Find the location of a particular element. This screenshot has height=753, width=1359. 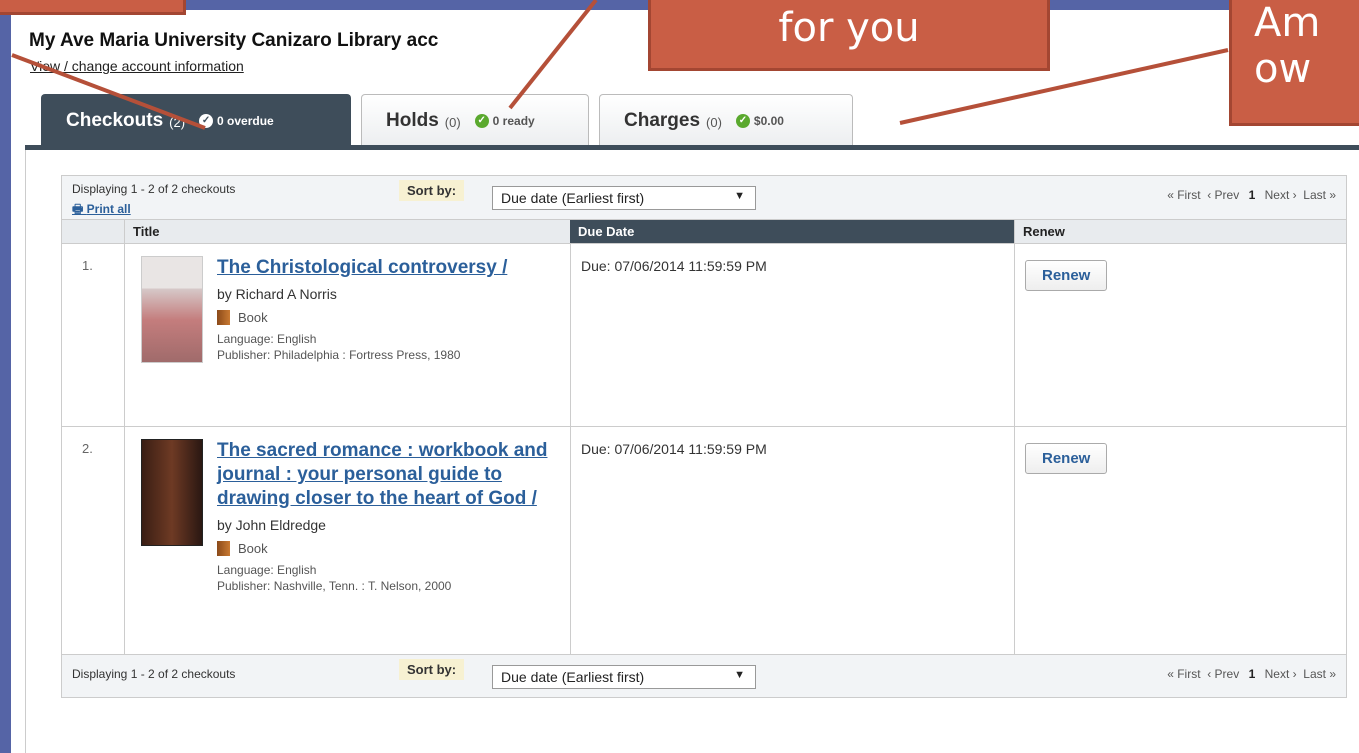

table-header: Title Due Date Renew is located at coordinates (704, 232).